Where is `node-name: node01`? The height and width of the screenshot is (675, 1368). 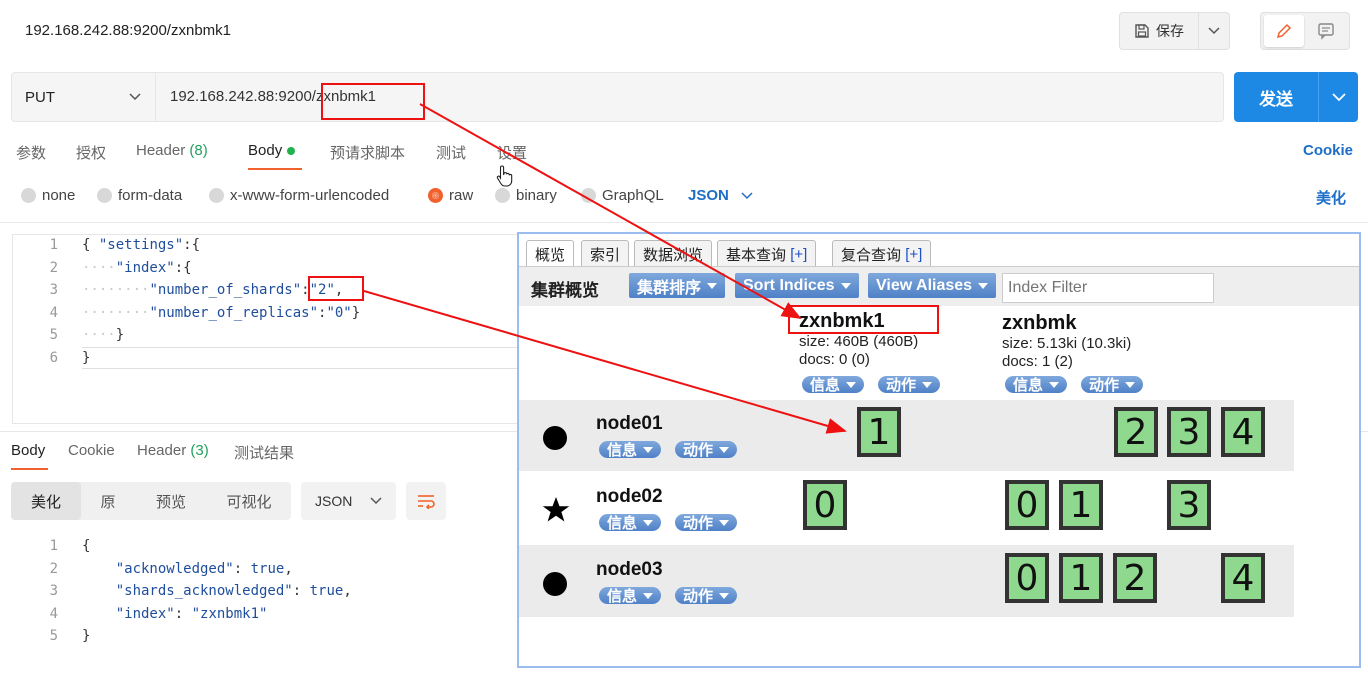 node-name: node01 is located at coordinates (629, 423).